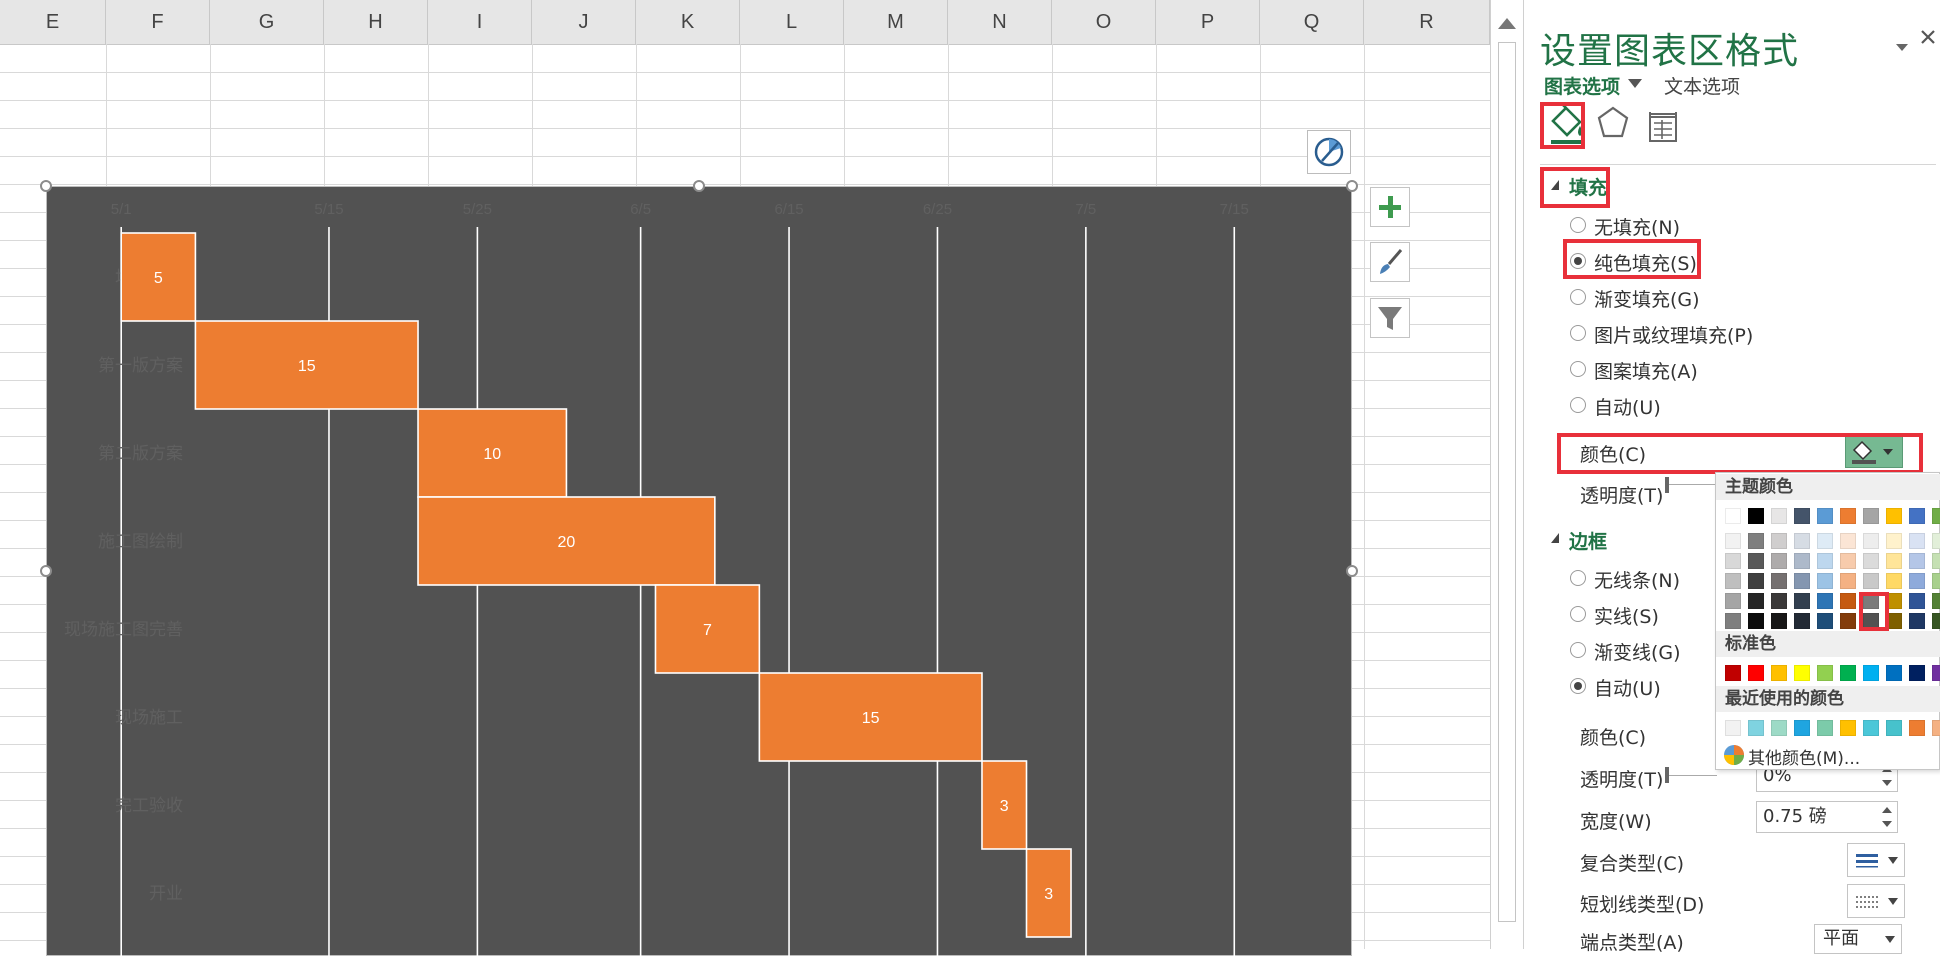 Image resolution: width=1940 pixels, height=957 pixels. Describe the element at coordinates (1507, 482) in the screenshot. I see `scroll-thumb` at that location.